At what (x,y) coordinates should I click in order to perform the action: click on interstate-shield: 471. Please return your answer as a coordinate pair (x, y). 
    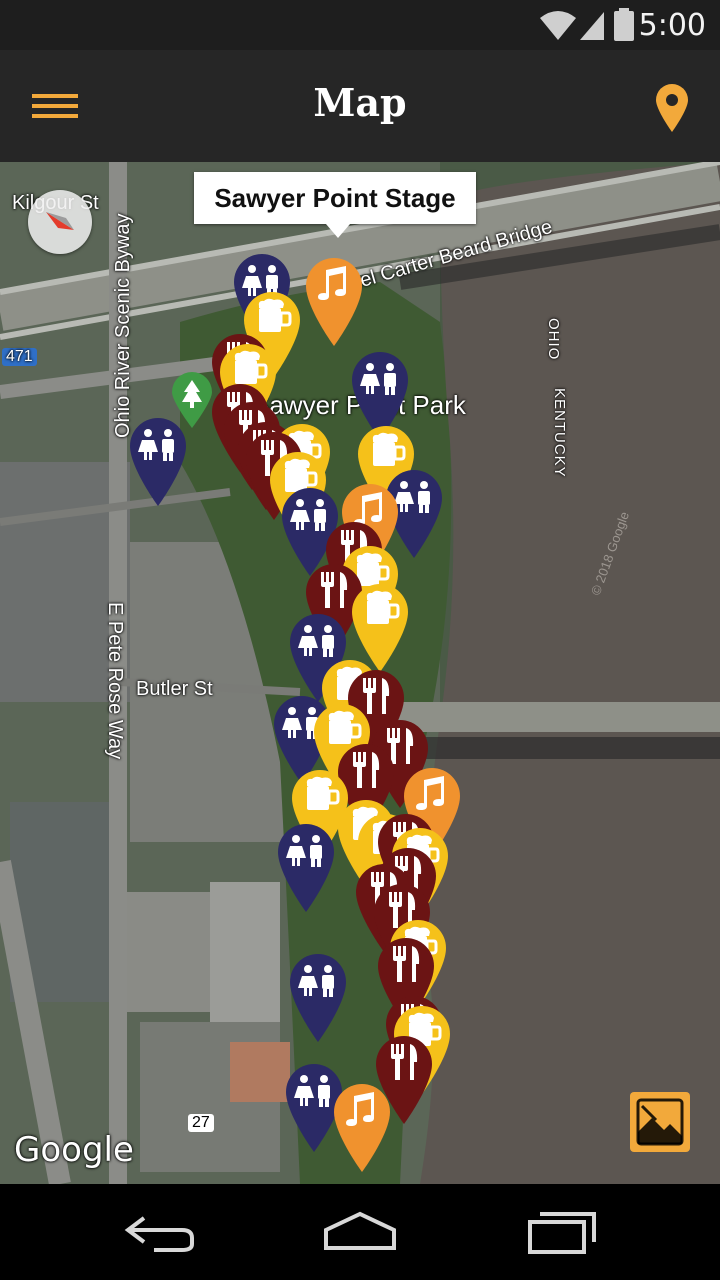
    Looking at the image, I should click on (19, 357).